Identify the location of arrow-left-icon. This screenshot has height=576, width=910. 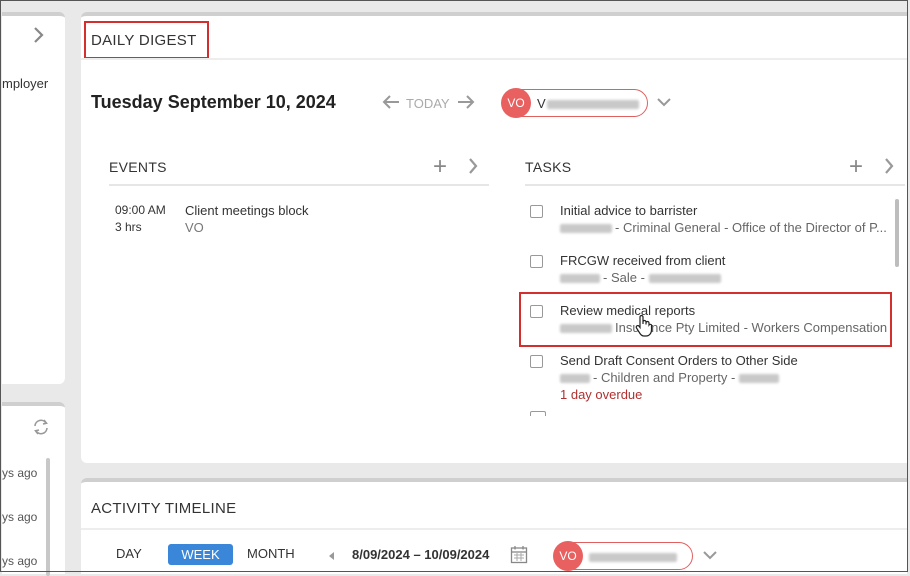
(391, 102).